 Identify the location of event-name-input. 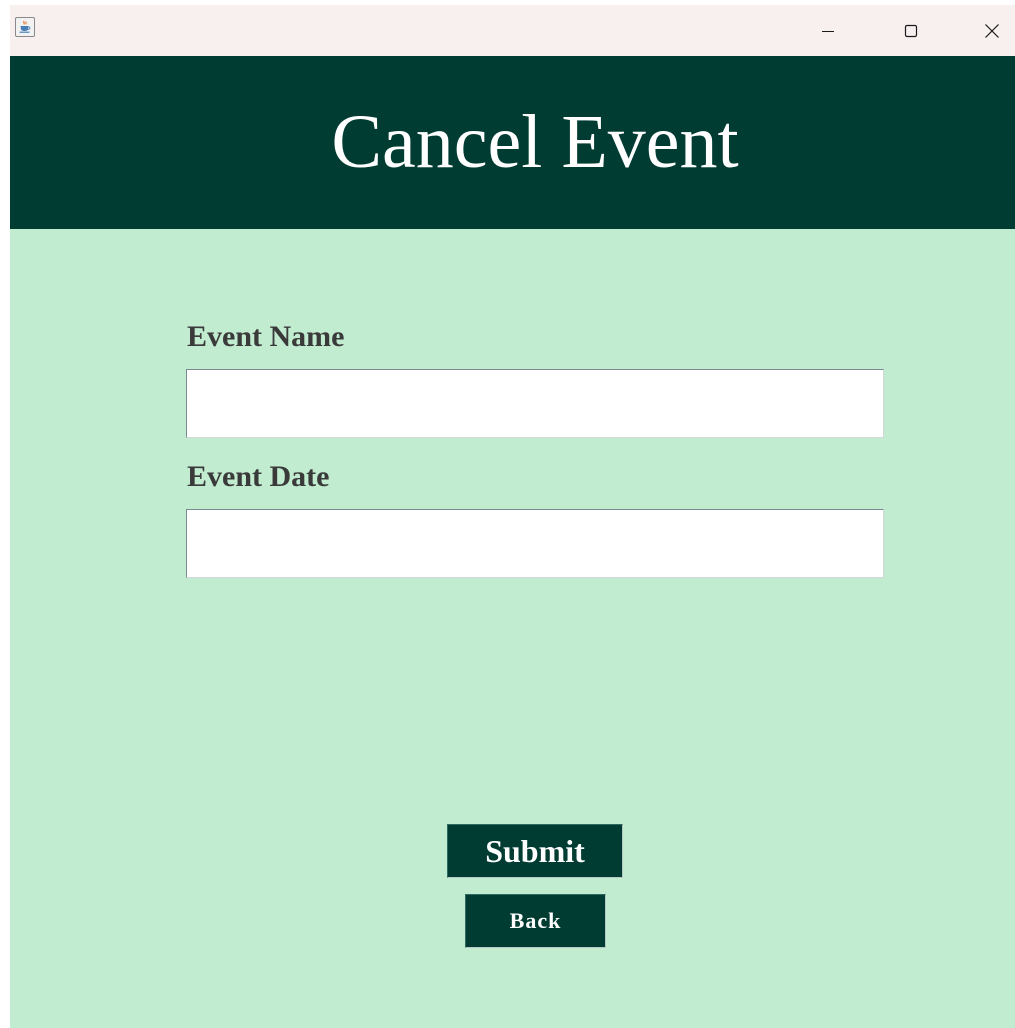
(535, 403).